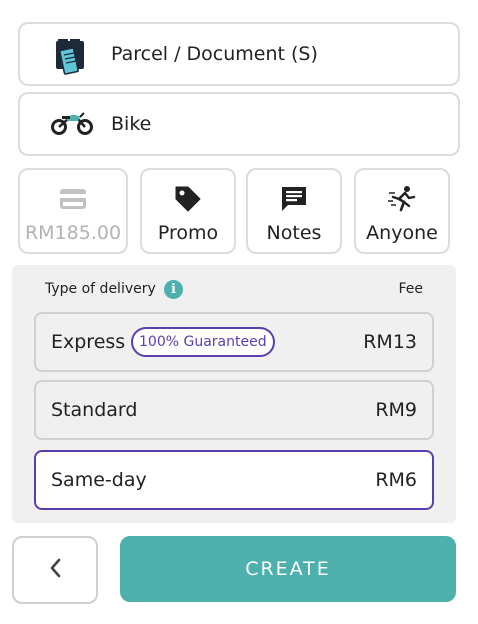  I want to click on runner-icon, so click(402, 199).